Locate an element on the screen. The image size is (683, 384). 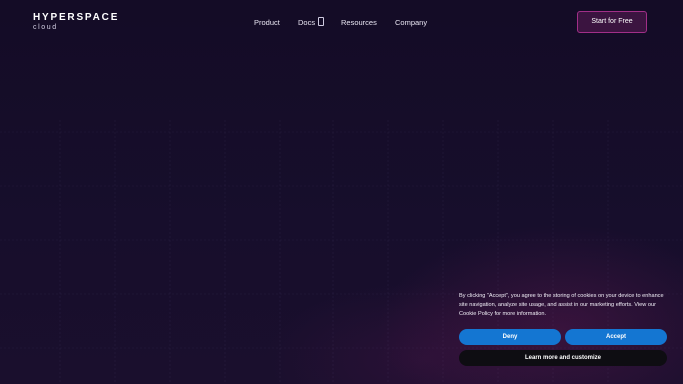
nav-item-label: Resources is located at coordinates (359, 22).